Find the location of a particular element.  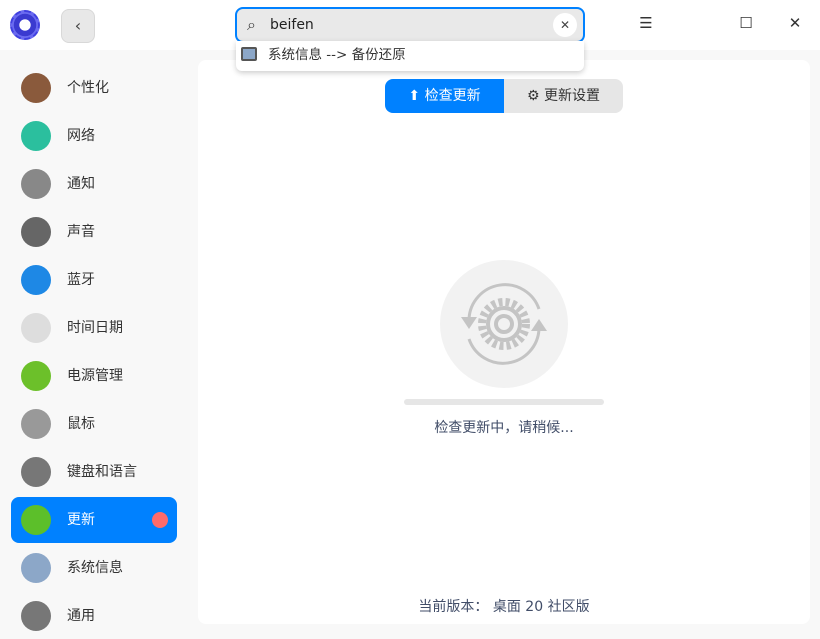

sidebar-item-label: 系统信息 is located at coordinates (95, 568).